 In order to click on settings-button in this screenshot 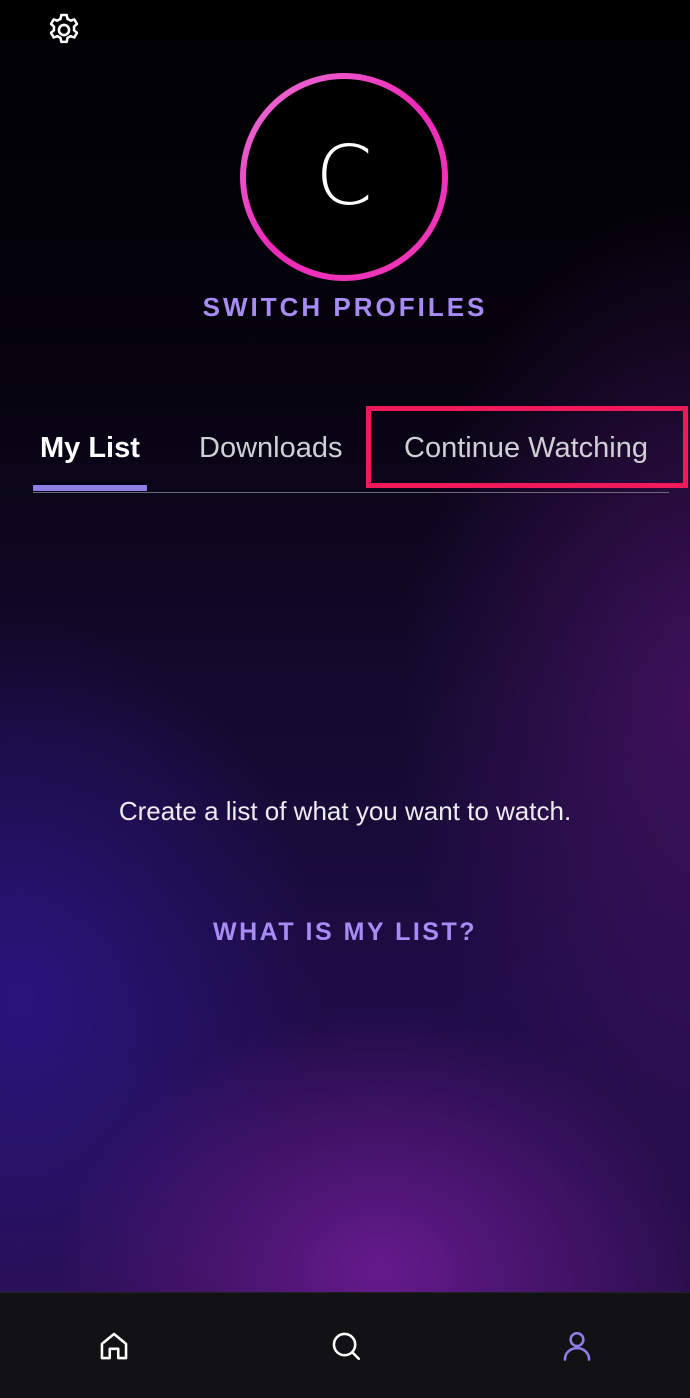, I will do `click(64, 30)`.